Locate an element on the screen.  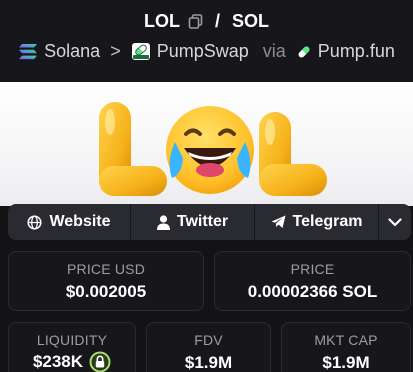
pair-title: LOL / SOL is located at coordinates (206, 21).